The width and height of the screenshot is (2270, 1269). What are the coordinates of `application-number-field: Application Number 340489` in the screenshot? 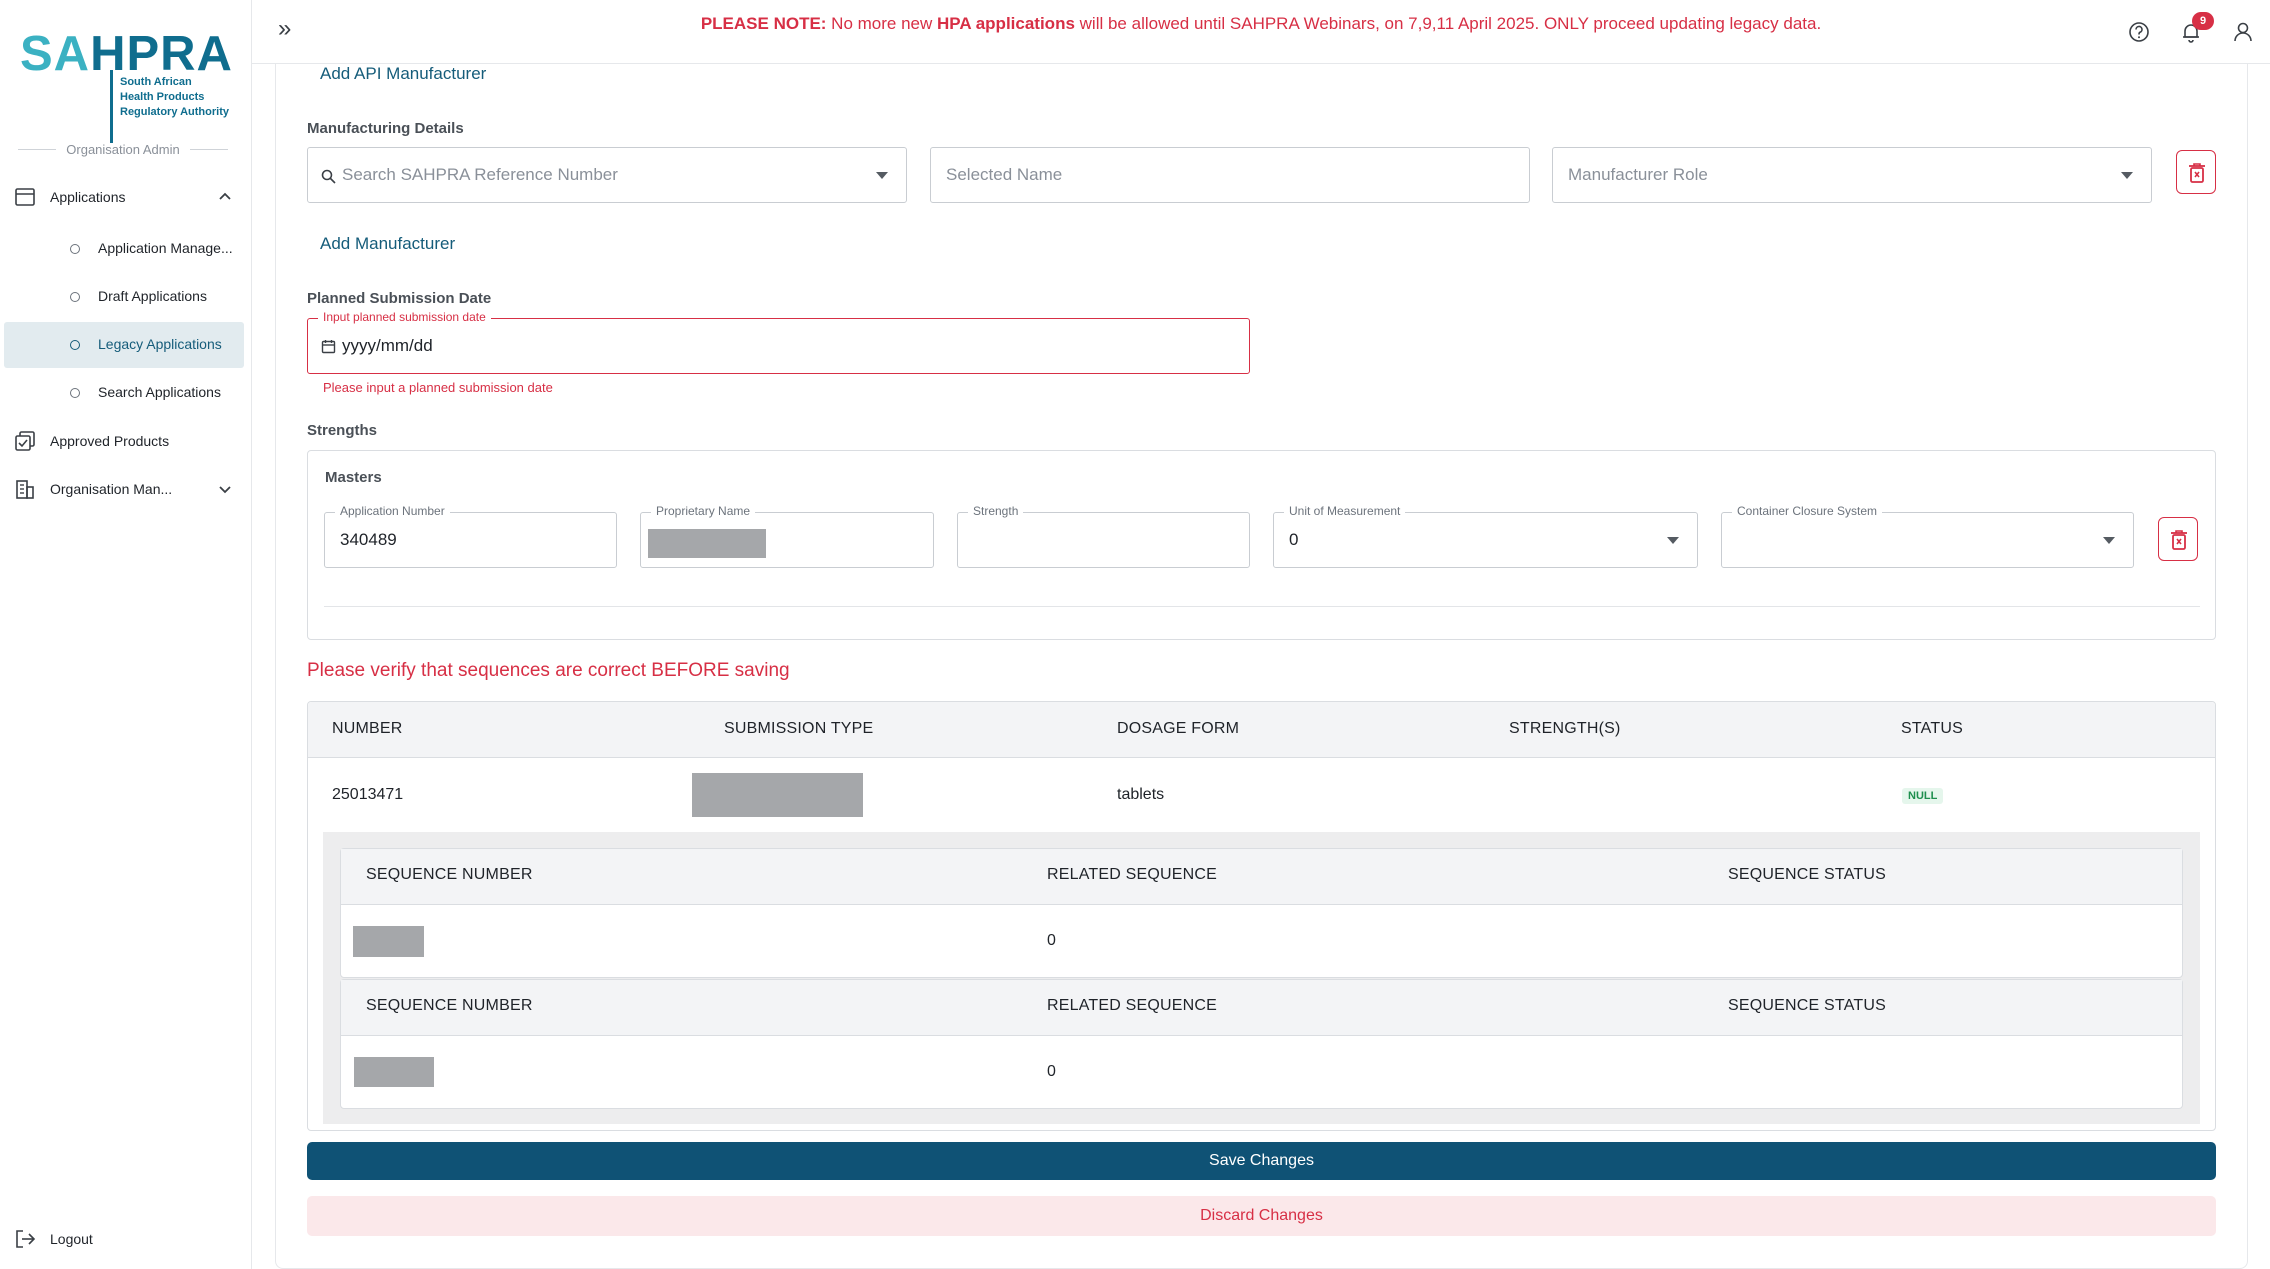 It's located at (470, 536).